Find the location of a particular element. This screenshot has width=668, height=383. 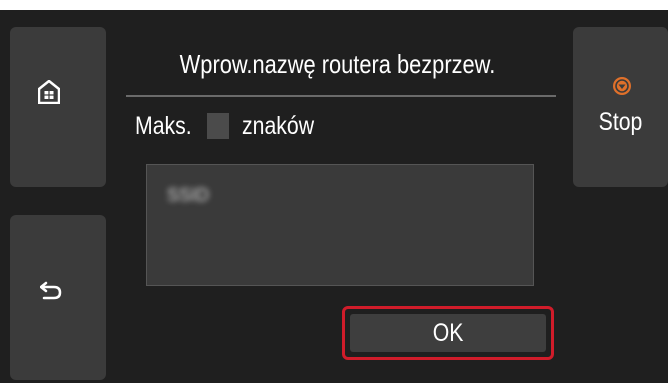

home-icon is located at coordinates (49, 94).